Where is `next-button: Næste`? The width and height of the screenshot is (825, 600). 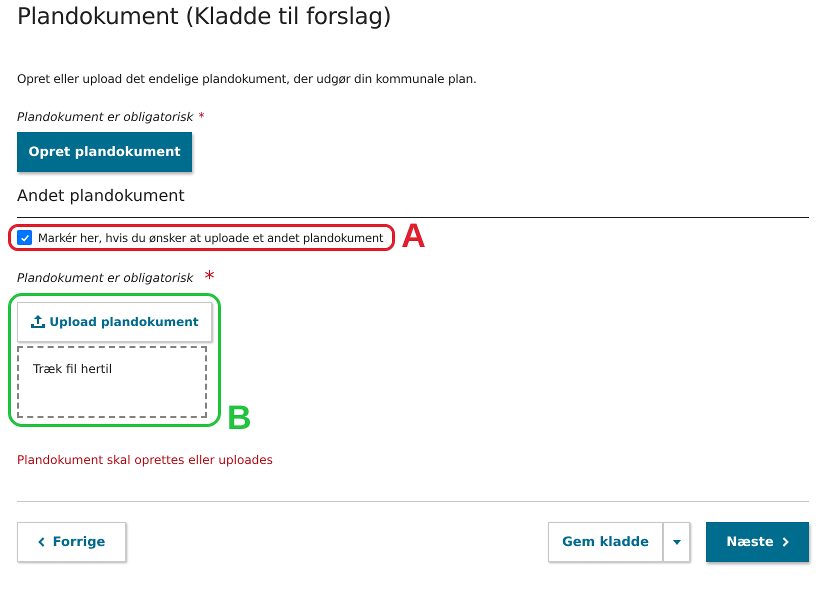 next-button: Næste is located at coordinates (757, 542).